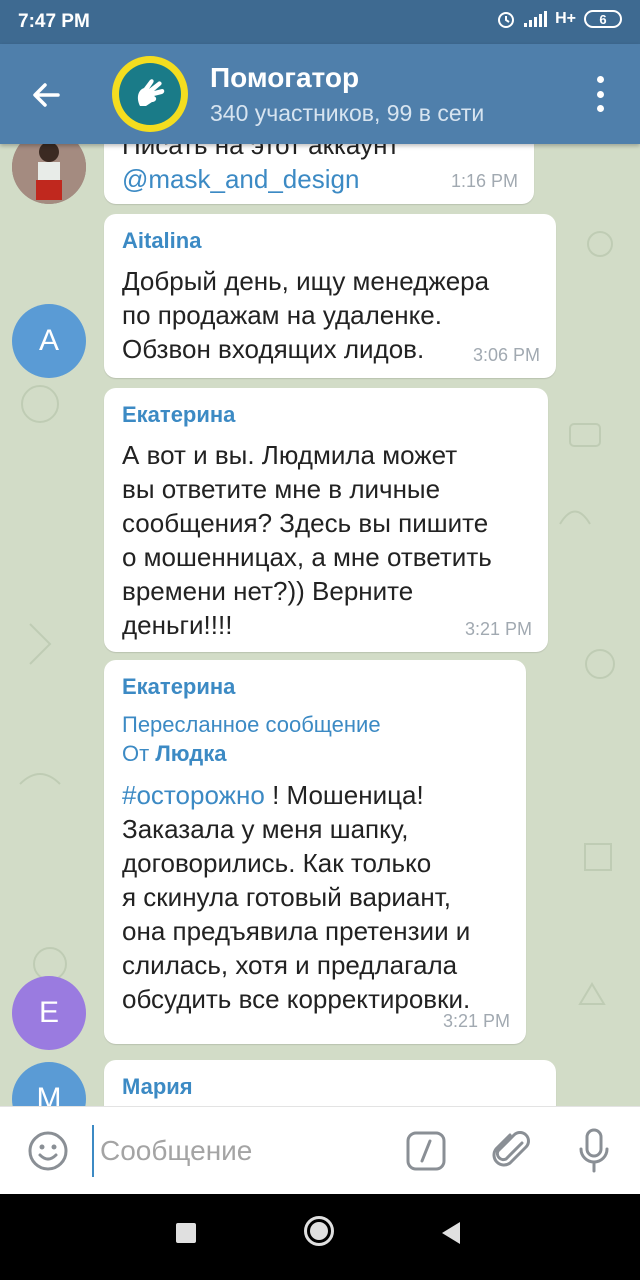  Describe the element at coordinates (536, 19) in the screenshot. I see `signal-icon` at that location.